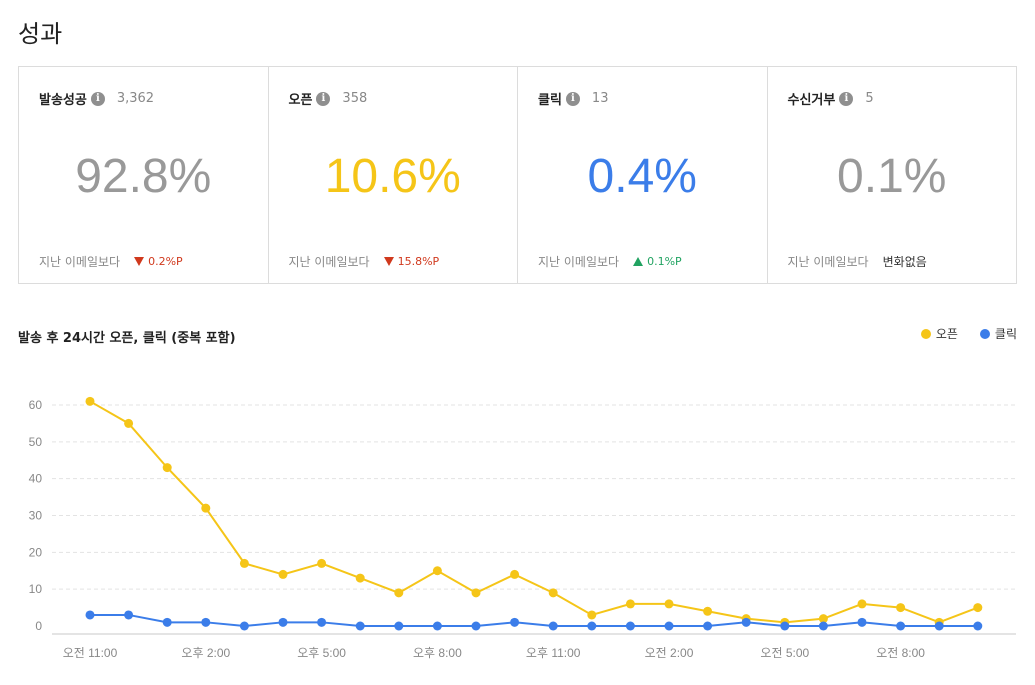 The image size is (1035, 685). What do you see at coordinates (784, 653) in the screenshot?
I see `x-tick-label: 오전 5:00` at bounding box center [784, 653].